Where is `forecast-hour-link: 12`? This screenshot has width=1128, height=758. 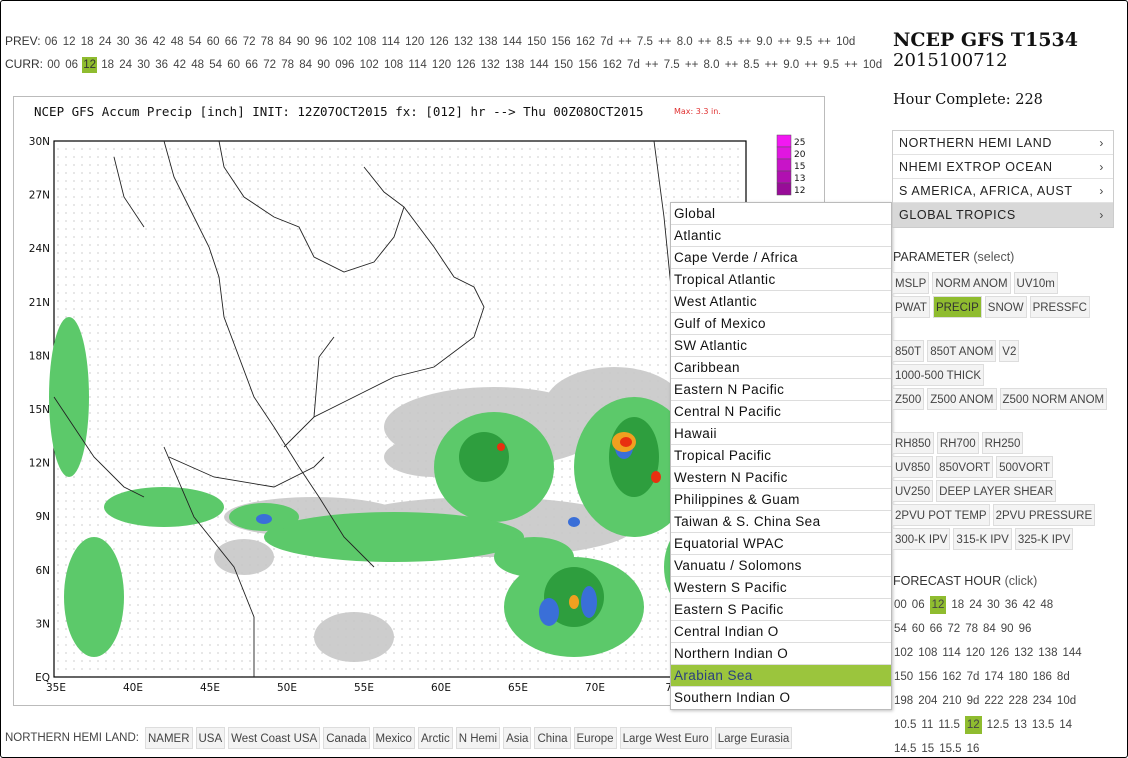 forecast-hour-link: 12 is located at coordinates (973, 725).